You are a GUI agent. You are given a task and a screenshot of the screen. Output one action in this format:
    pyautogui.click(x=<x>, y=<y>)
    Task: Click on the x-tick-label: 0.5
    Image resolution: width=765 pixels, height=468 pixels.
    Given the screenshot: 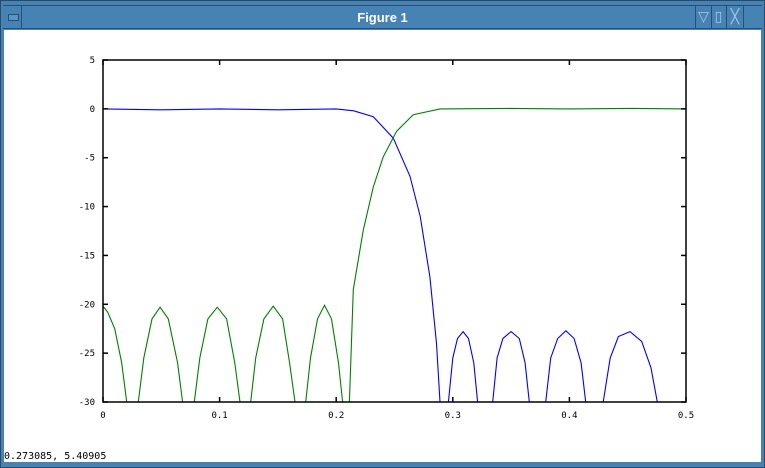 What is the action you would take?
    pyautogui.click(x=686, y=416)
    